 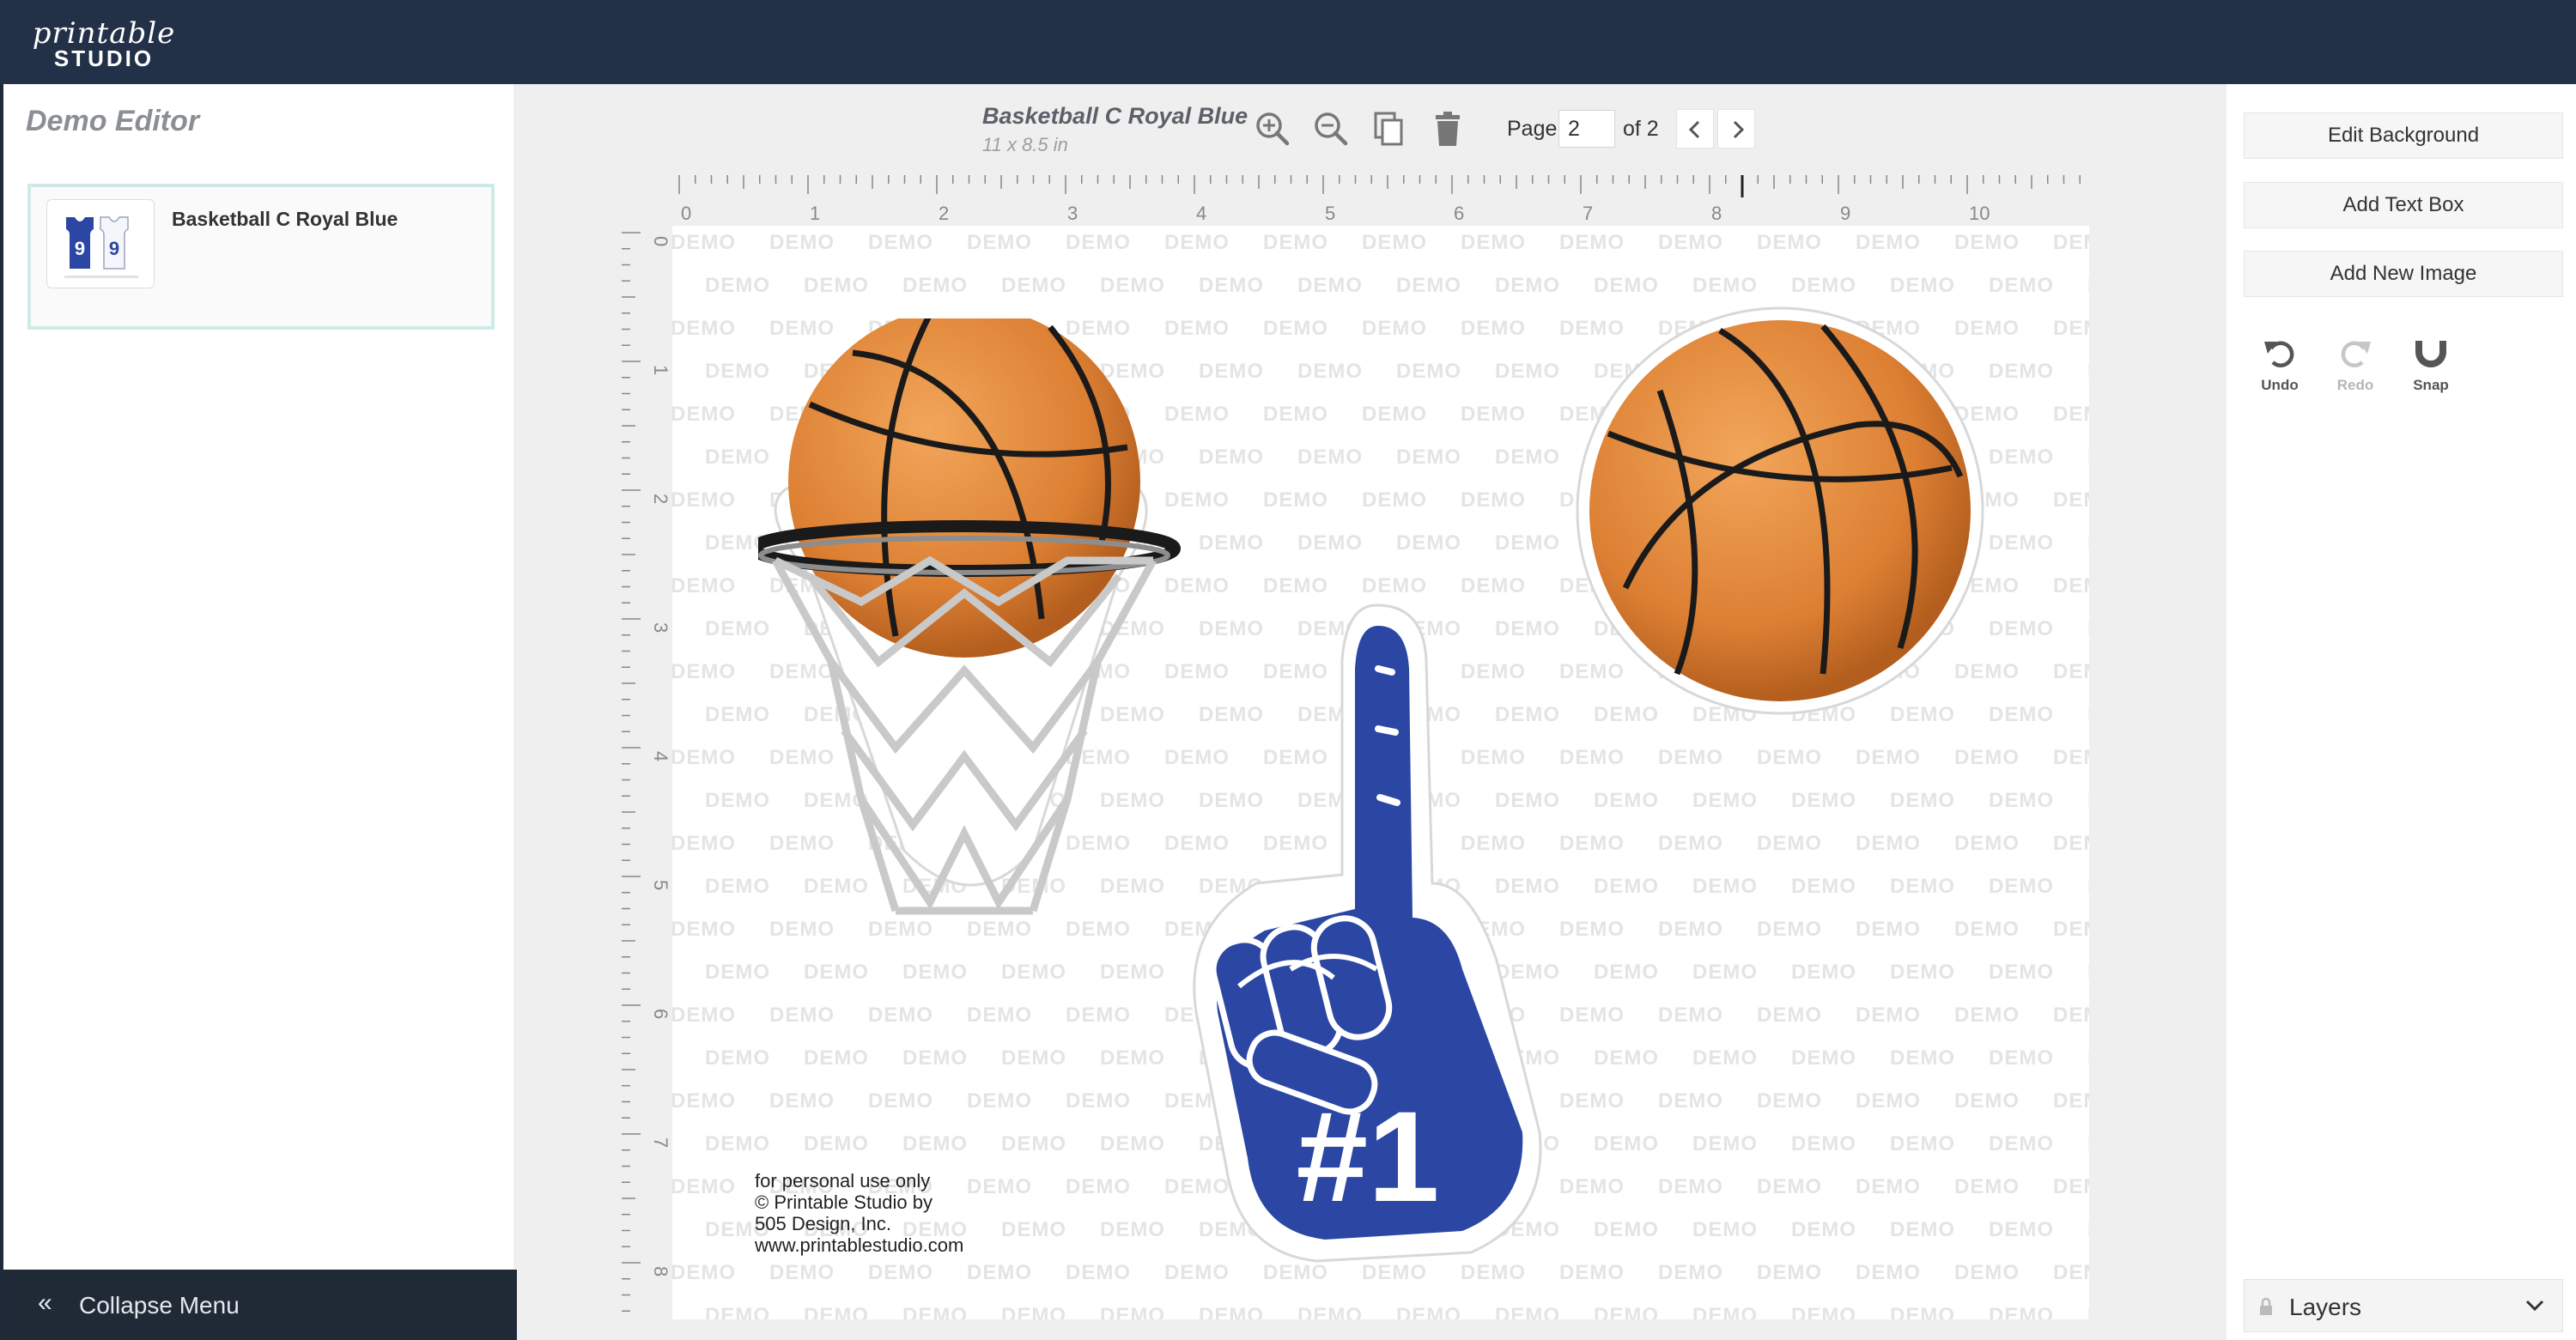 What do you see at coordinates (2279, 354) in the screenshot?
I see `undo-icon` at bounding box center [2279, 354].